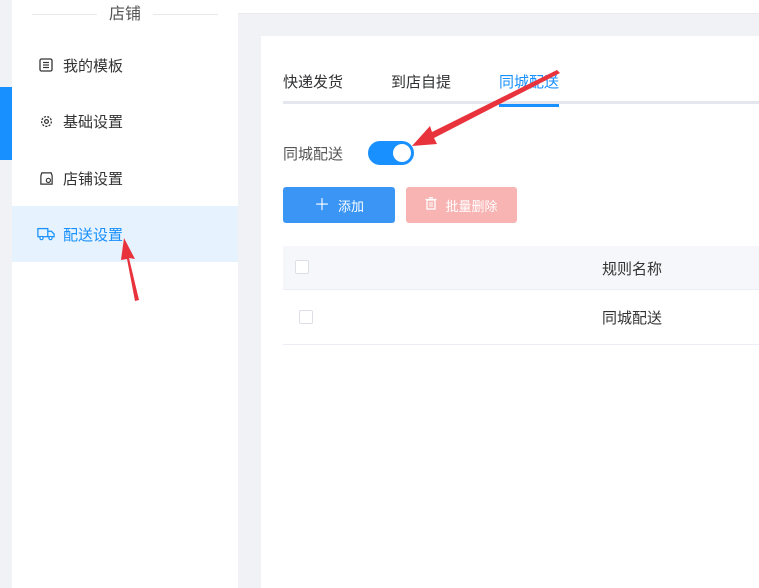 The image size is (759, 588). Describe the element at coordinates (46, 178) in the screenshot. I see `store-icon` at that location.